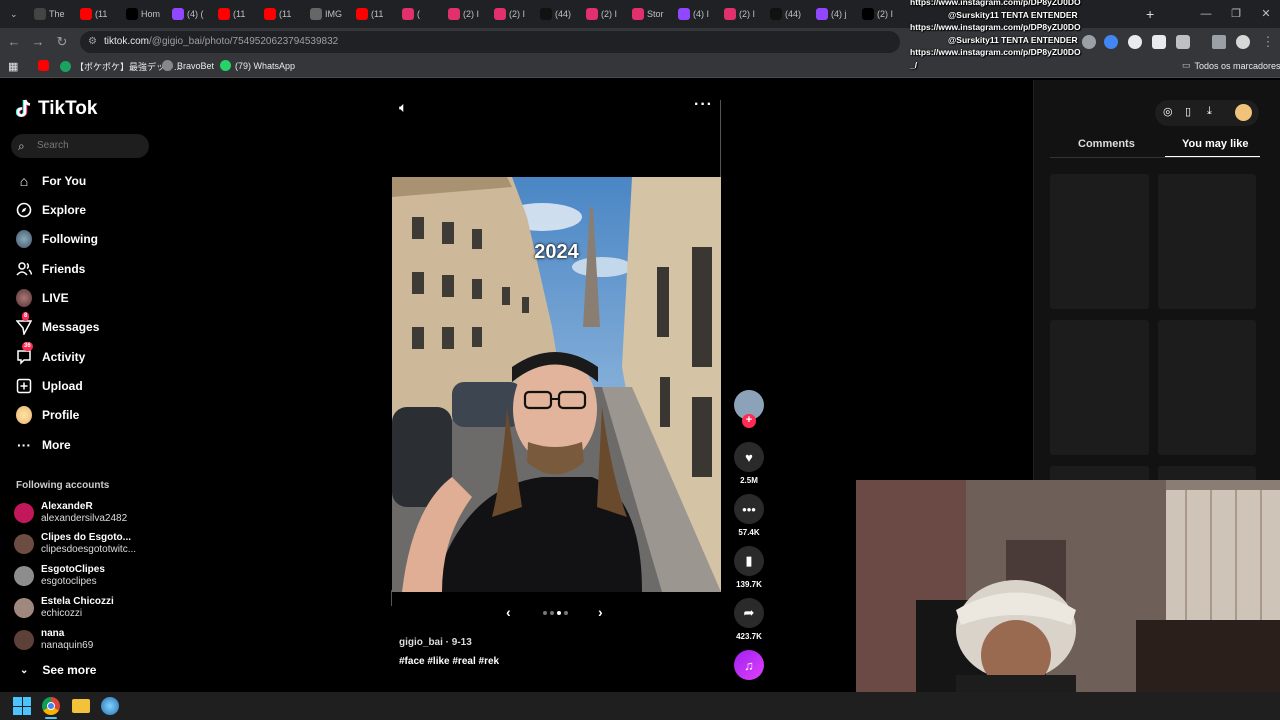  What do you see at coordinates (556, 384) in the screenshot?
I see `post-photo: 2024` at bounding box center [556, 384].